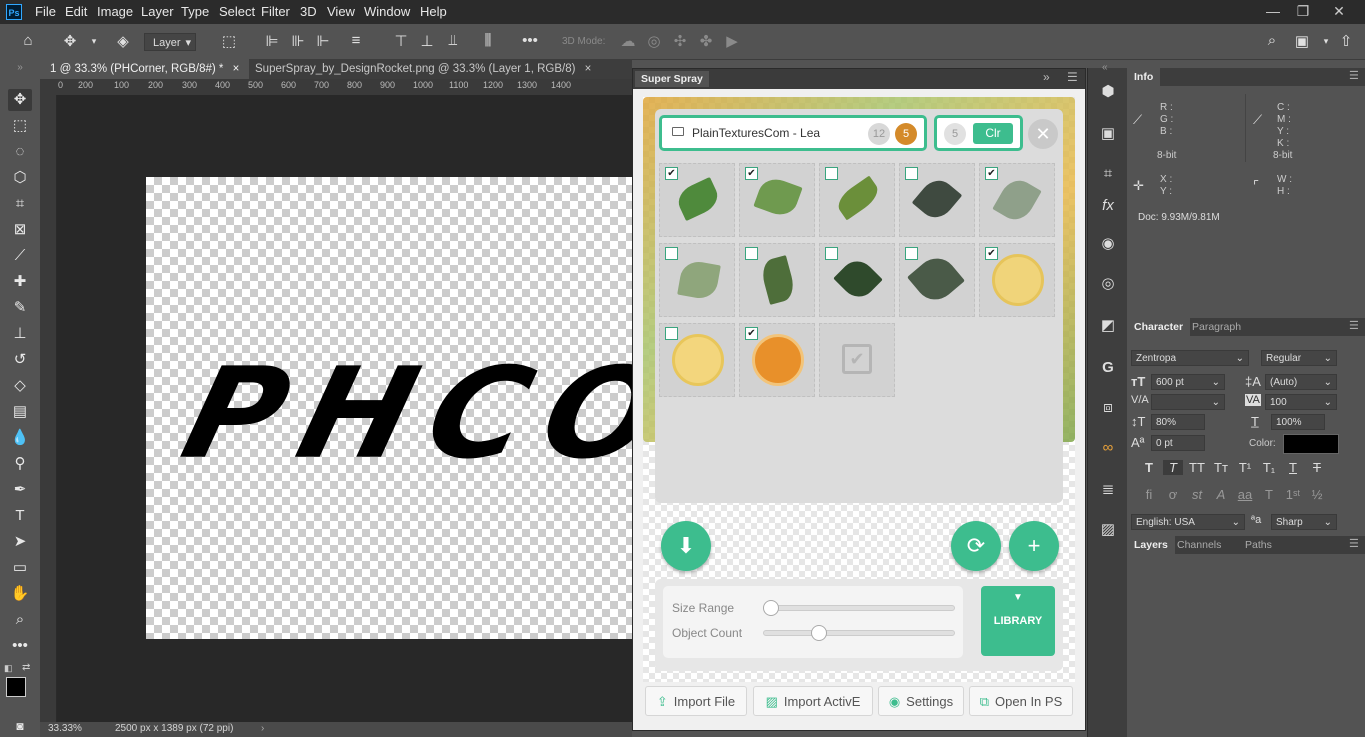  Describe the element at coordinates (20, 68) in the screenshot. I see `collapse-tools-icon: »` at that location.